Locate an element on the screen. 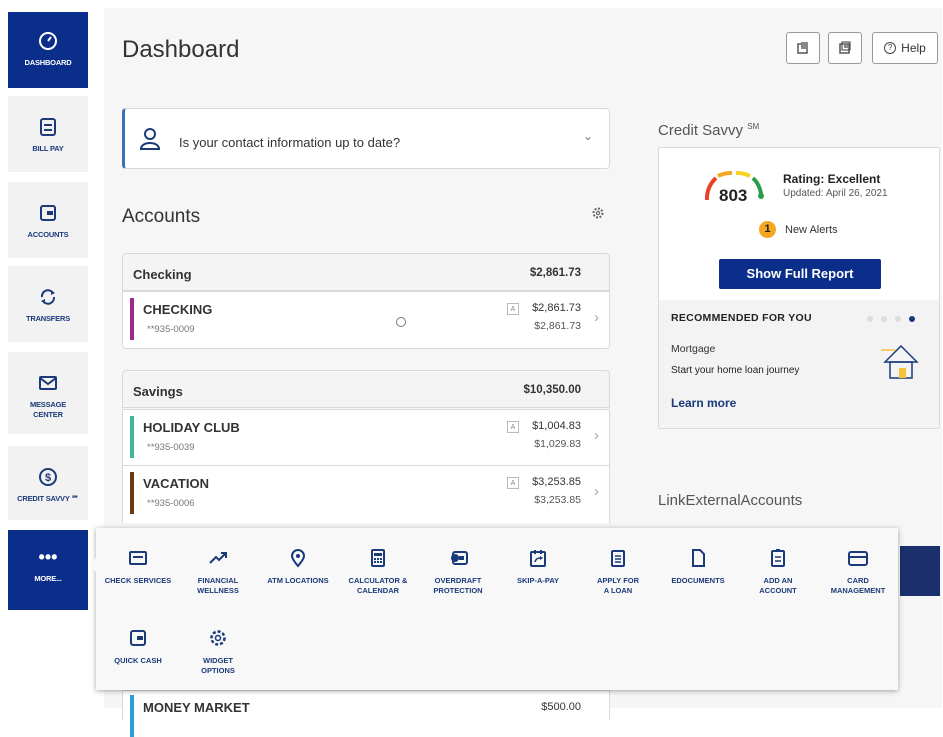  calculator-icon is located at coordinates (378, 558).